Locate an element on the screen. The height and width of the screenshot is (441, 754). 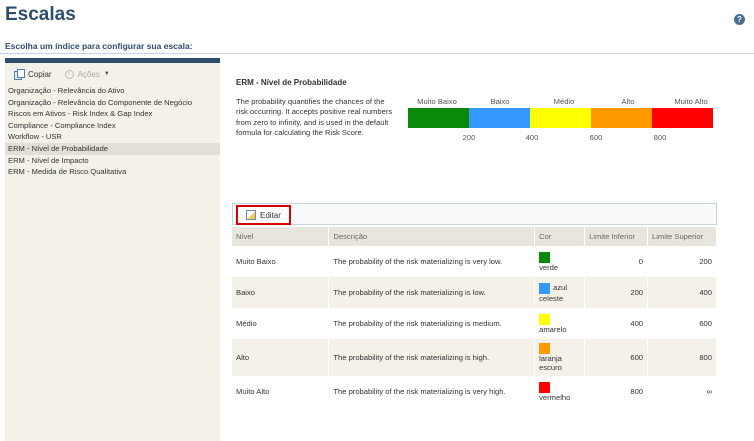
lower-limit-cell: 200 is located at coordinates (616, 292).